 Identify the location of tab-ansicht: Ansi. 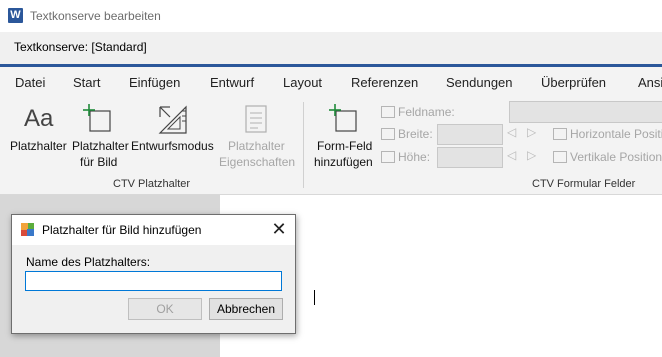
(650, 82).